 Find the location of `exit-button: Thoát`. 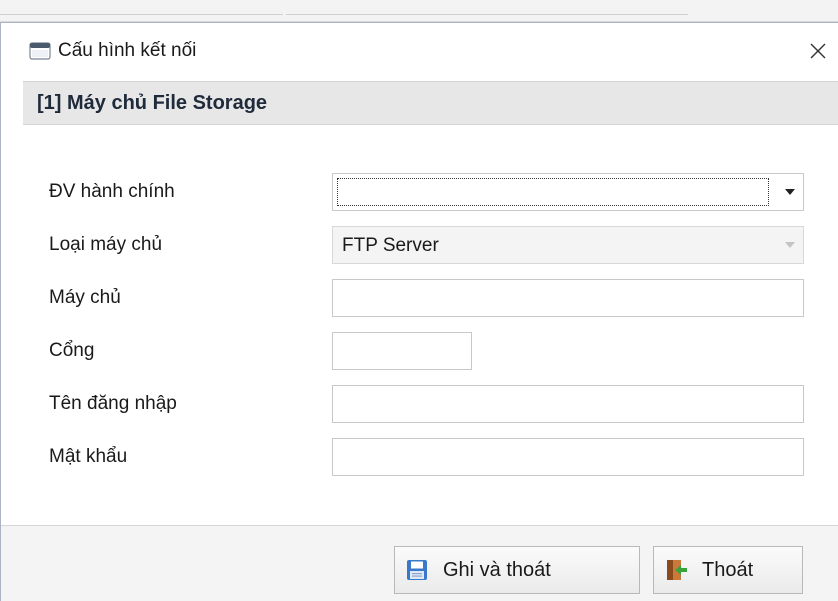

exit-button: Thoát is located at coordinates (728, 570).